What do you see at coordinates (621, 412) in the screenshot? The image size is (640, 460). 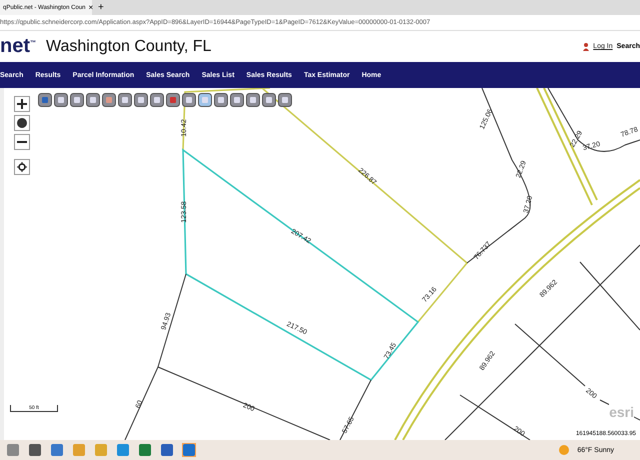 I see `esri-attribution: esri` at bounding box center [621, 412].